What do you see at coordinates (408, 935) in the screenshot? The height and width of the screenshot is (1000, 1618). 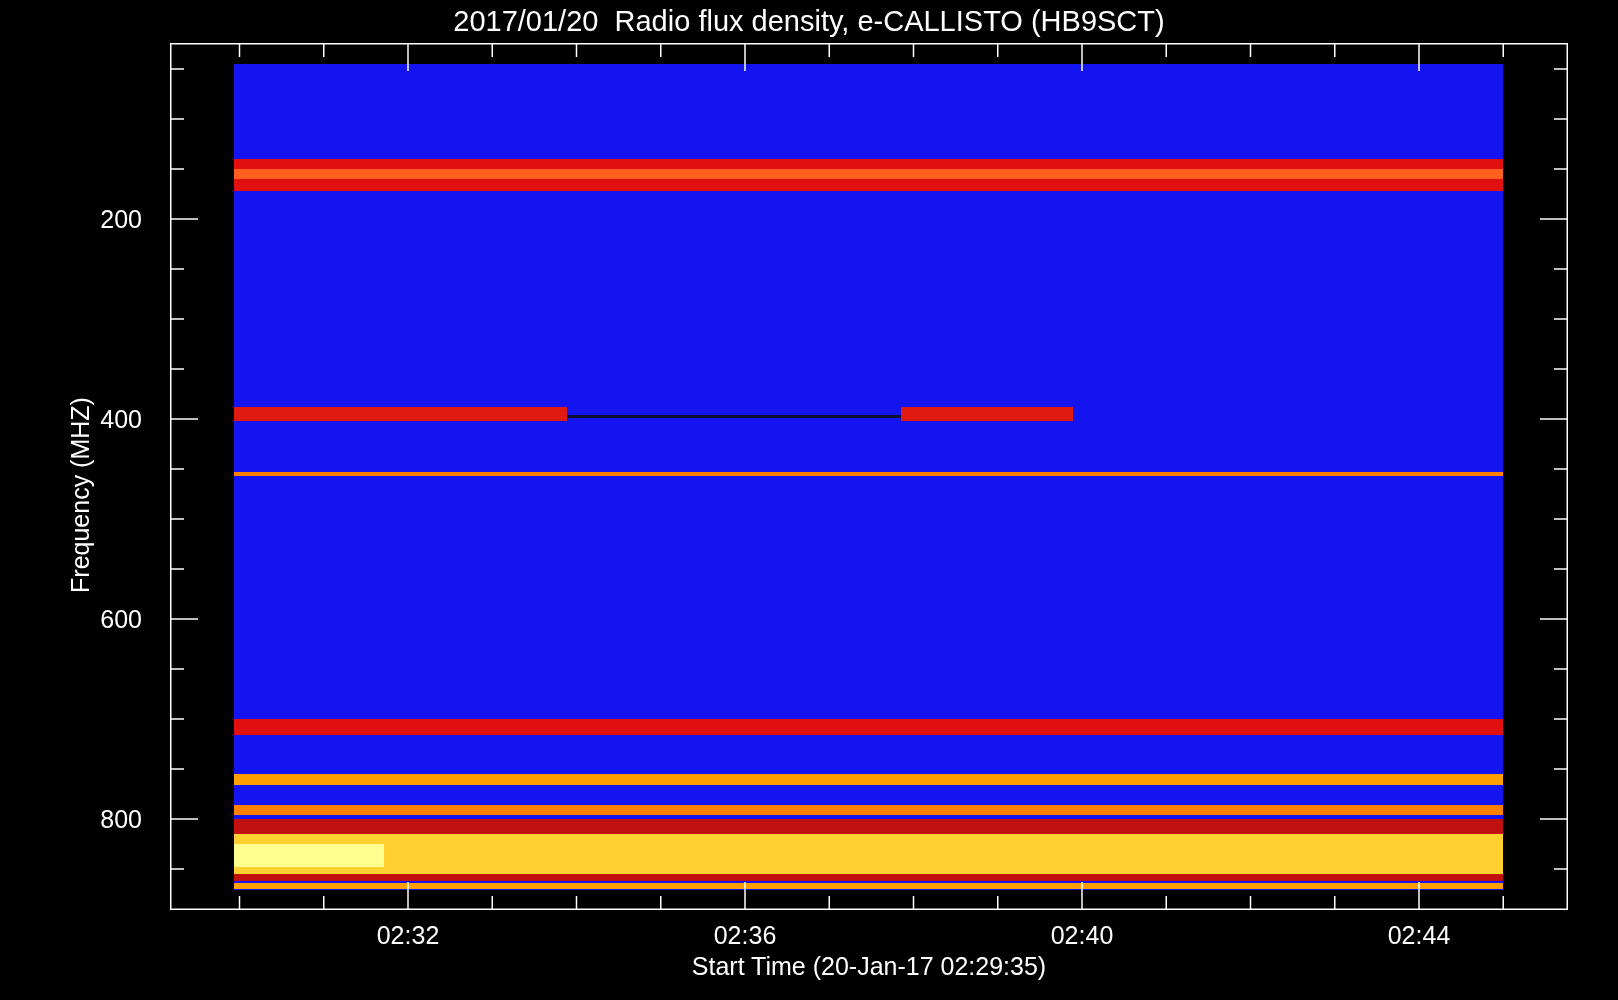 I see `x-tick-label: 02:32` at bounding box center [408, 935].